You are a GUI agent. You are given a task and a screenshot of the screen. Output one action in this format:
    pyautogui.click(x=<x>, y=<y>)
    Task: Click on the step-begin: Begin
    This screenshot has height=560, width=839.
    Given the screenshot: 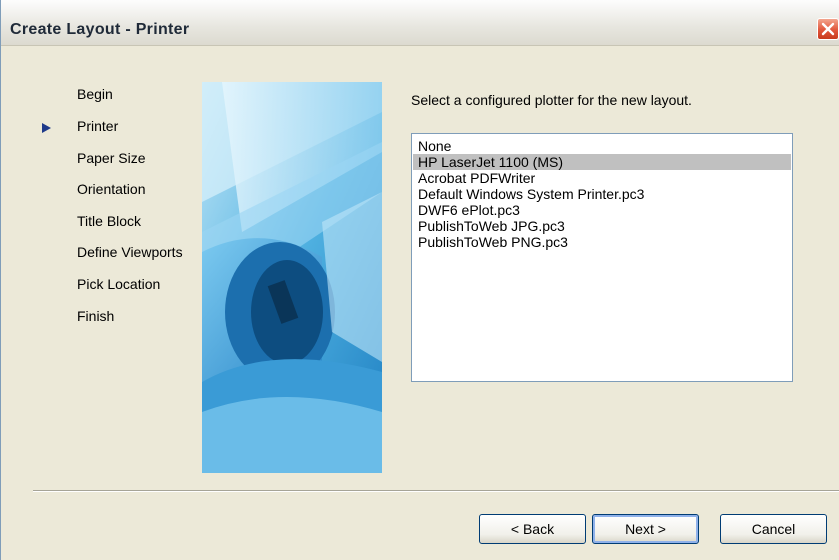 What is the action you would take?
    pyautogui.click(x=95, y=94)
    